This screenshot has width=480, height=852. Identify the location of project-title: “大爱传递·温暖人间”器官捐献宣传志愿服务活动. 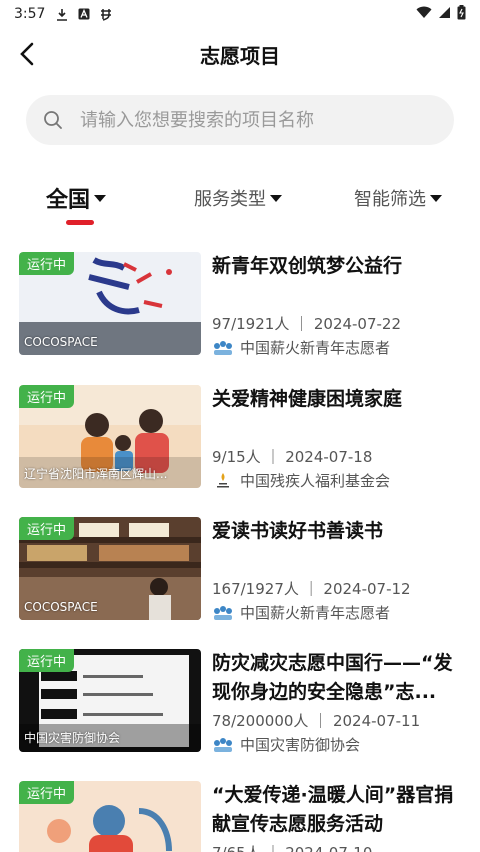
(333, 809).